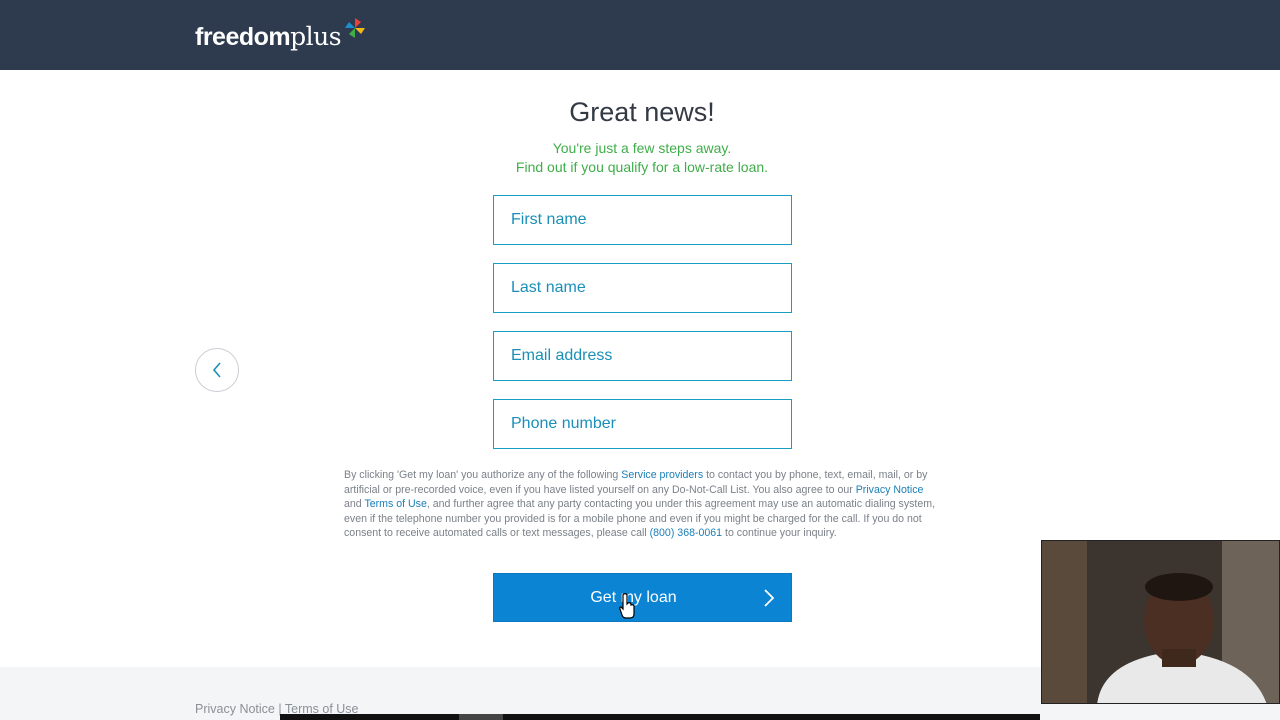  I want to click on chevron-left-icon, so click(216, 370).